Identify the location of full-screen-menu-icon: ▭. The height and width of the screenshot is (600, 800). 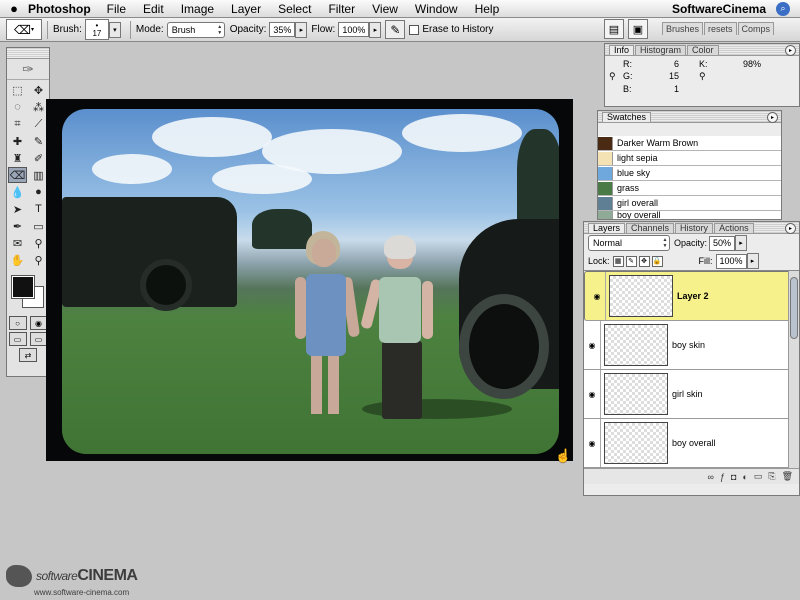
(38, 339).